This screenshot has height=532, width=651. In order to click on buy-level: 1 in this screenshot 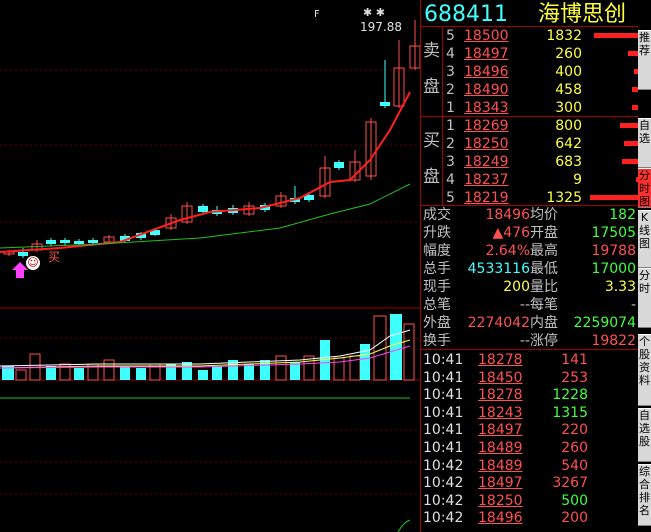, I will do `click(450, 126)`.